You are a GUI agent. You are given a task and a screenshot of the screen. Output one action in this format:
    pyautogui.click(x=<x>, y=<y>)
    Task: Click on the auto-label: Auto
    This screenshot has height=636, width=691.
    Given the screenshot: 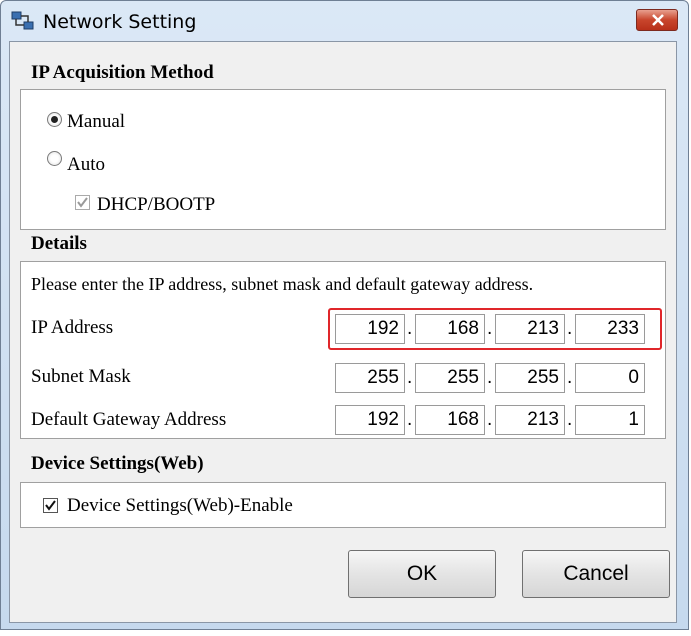 What is the action you would take?
    pyautogui.click(x=86, y=164)
    